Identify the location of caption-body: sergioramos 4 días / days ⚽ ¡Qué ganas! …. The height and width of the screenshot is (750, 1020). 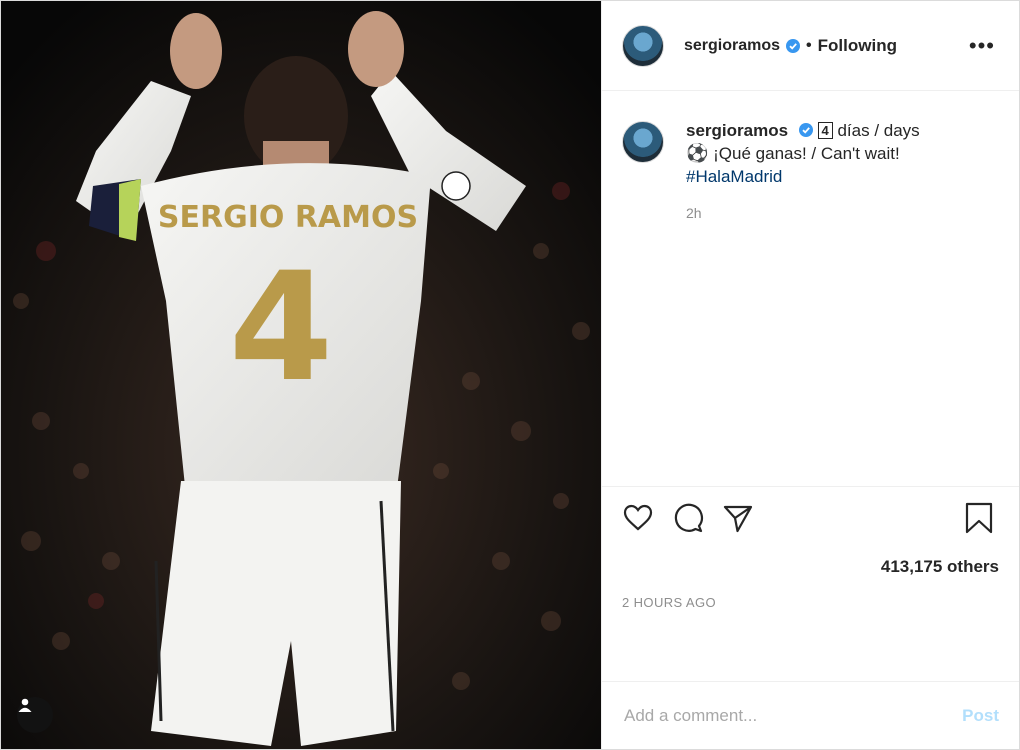
(803, 302).